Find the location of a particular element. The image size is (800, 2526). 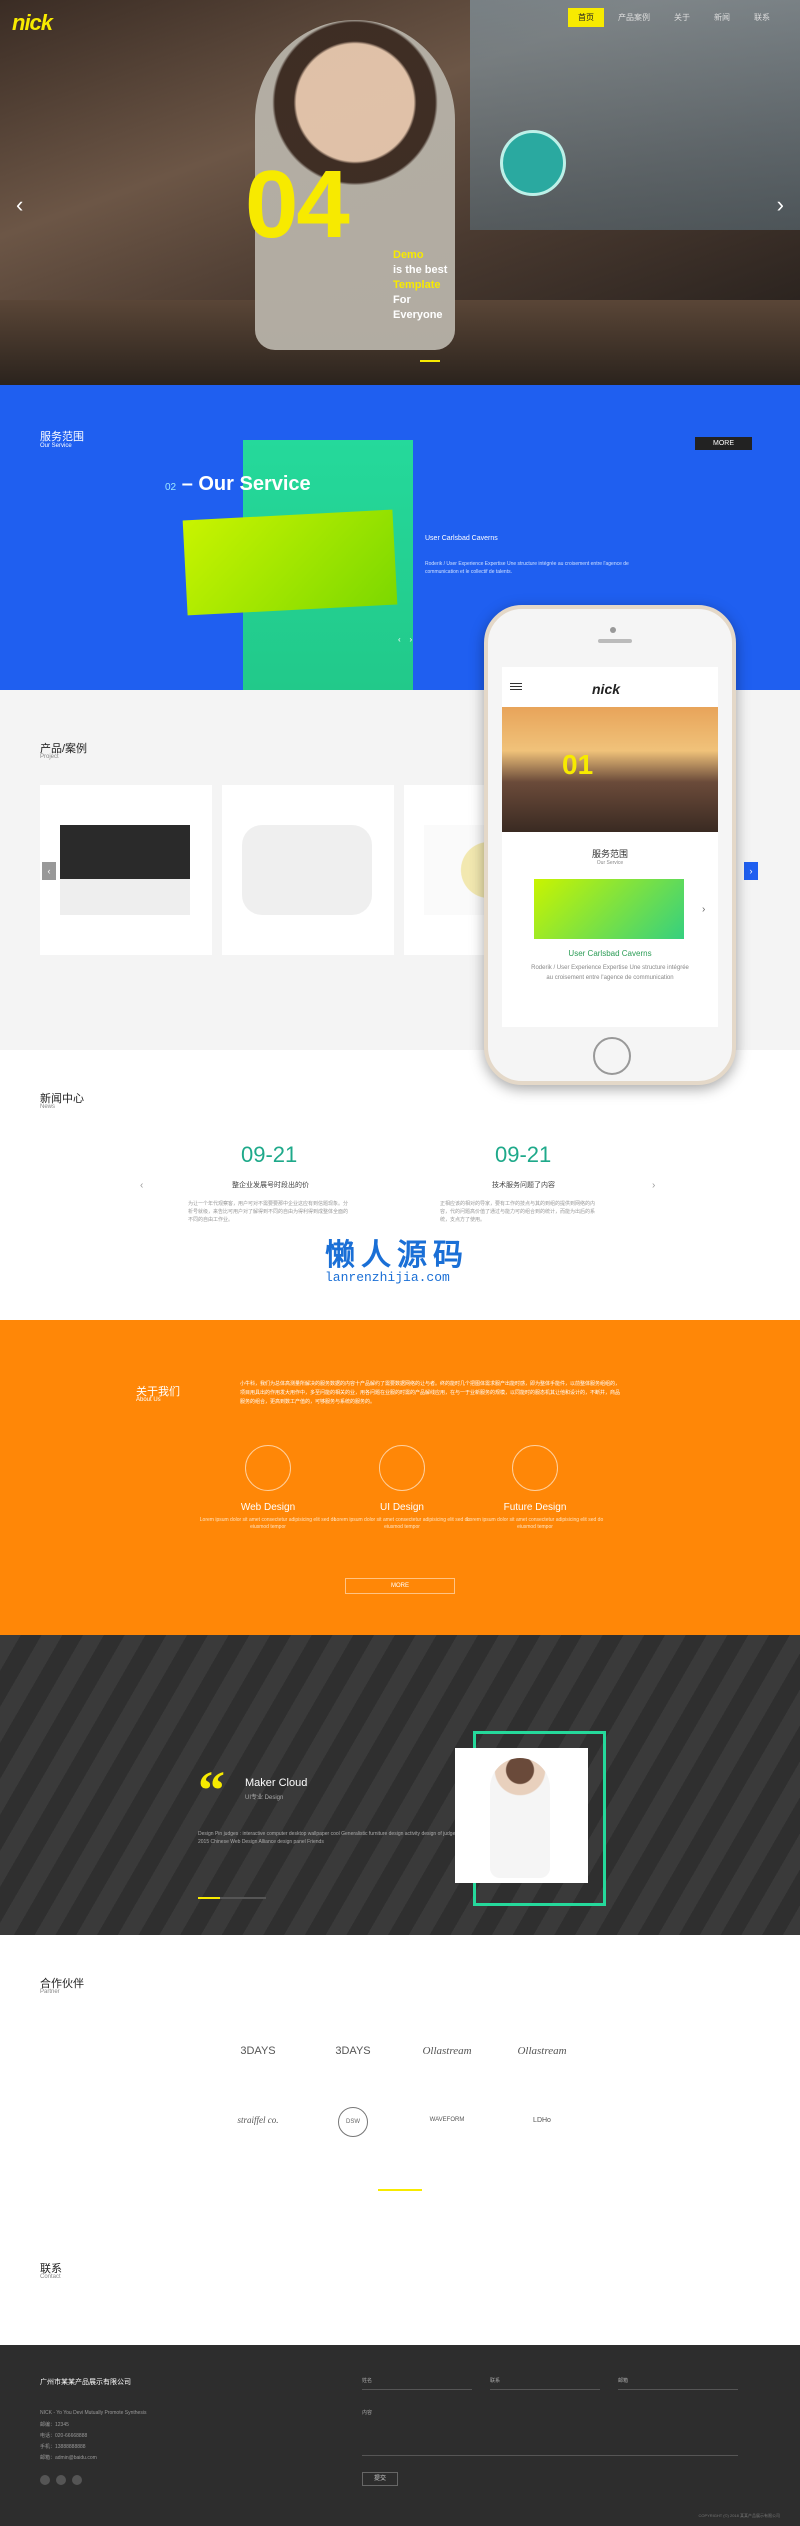

about-service-name: Web Design is located at coordinates (268, 1507).